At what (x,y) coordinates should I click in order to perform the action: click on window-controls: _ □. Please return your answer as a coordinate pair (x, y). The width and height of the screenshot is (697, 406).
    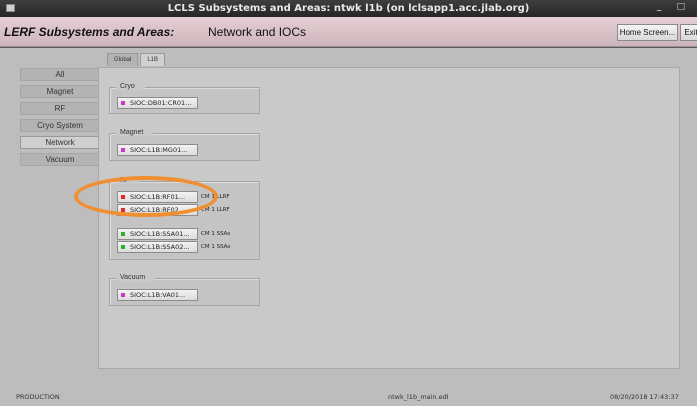
    Looking at the image, I should click on (674, 7).